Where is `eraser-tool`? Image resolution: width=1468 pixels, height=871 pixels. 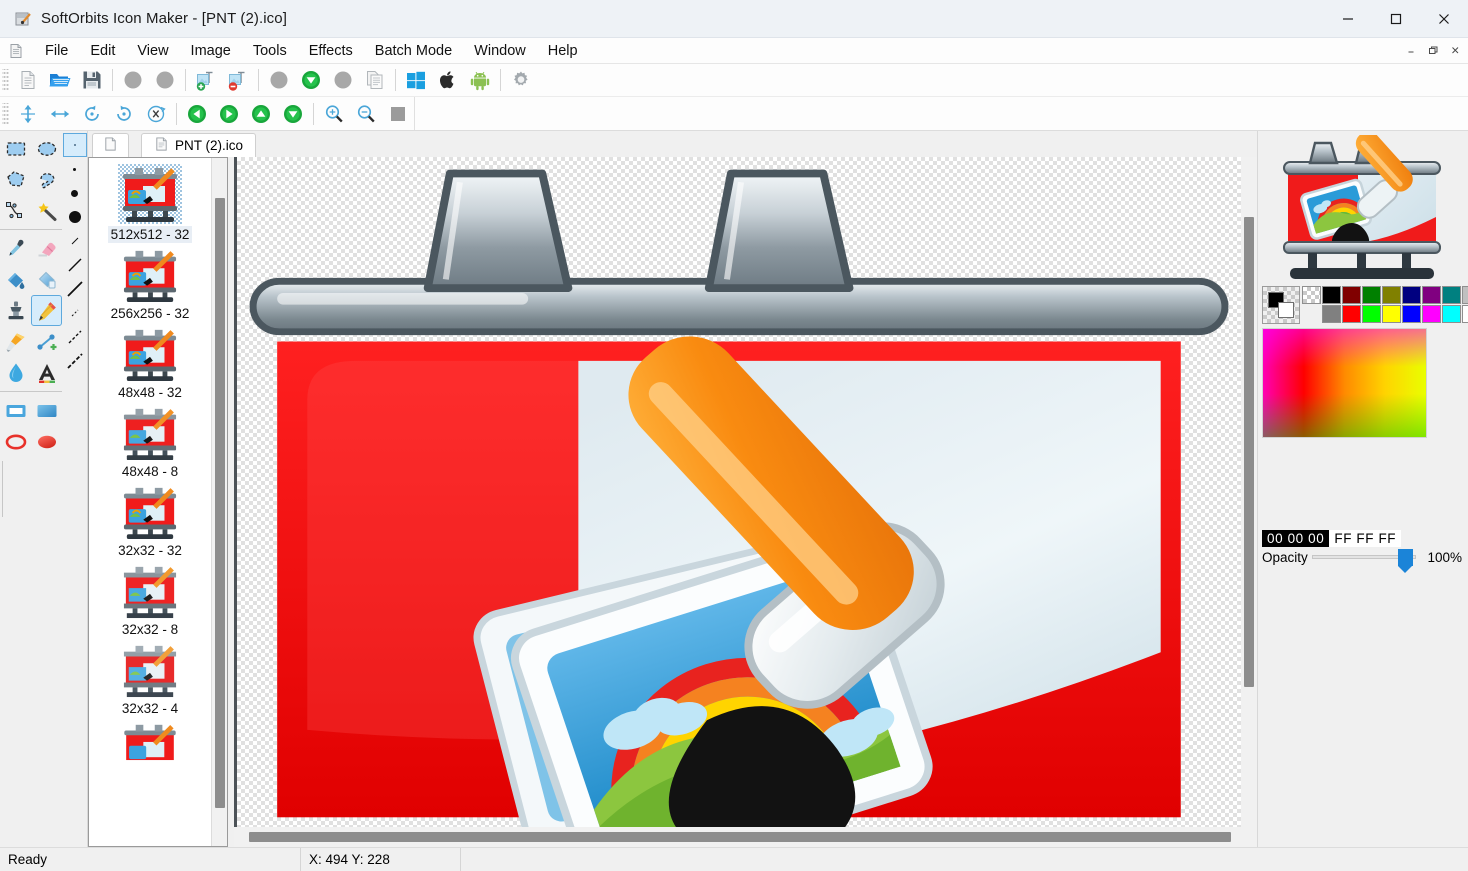 eraser-tool is located at coordinates (46, 248).